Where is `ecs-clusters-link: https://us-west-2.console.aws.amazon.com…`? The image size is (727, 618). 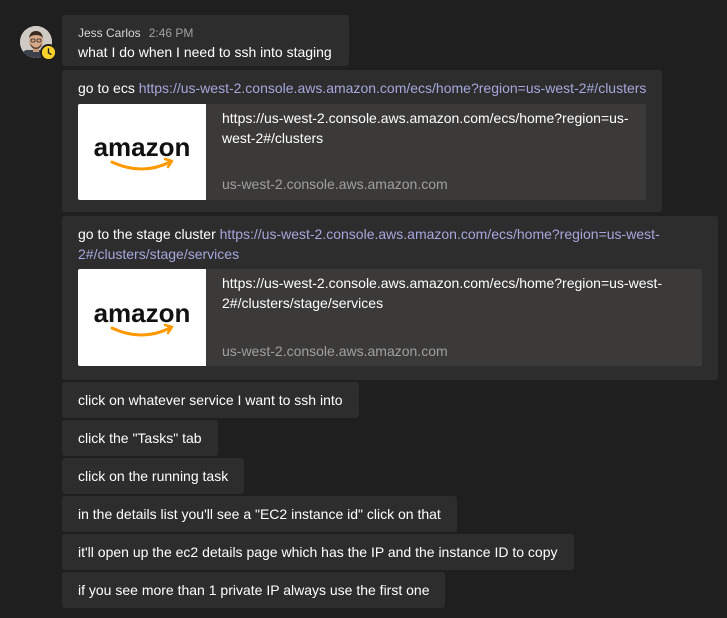
ecs-clusters-link: https://us-west-2.console.aws.amazon.com… is located at coordinates (393, 88).